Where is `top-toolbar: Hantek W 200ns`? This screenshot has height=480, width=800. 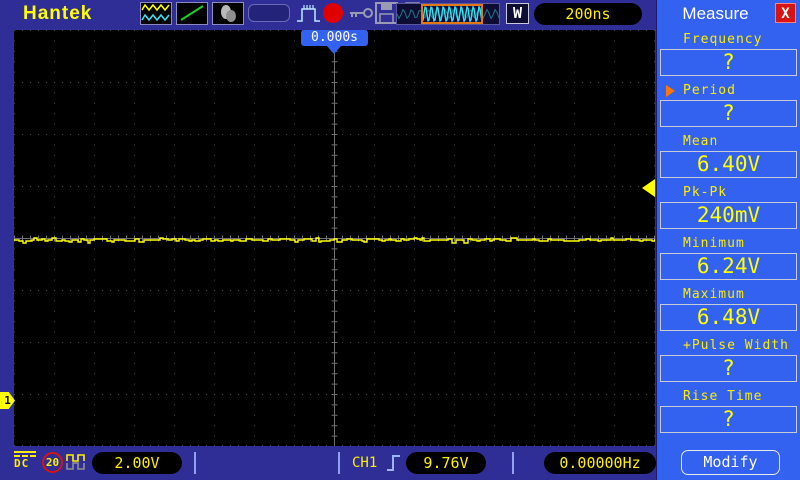 top-toolbar: Hantek W 200ns is located at coordinates (328, 14).